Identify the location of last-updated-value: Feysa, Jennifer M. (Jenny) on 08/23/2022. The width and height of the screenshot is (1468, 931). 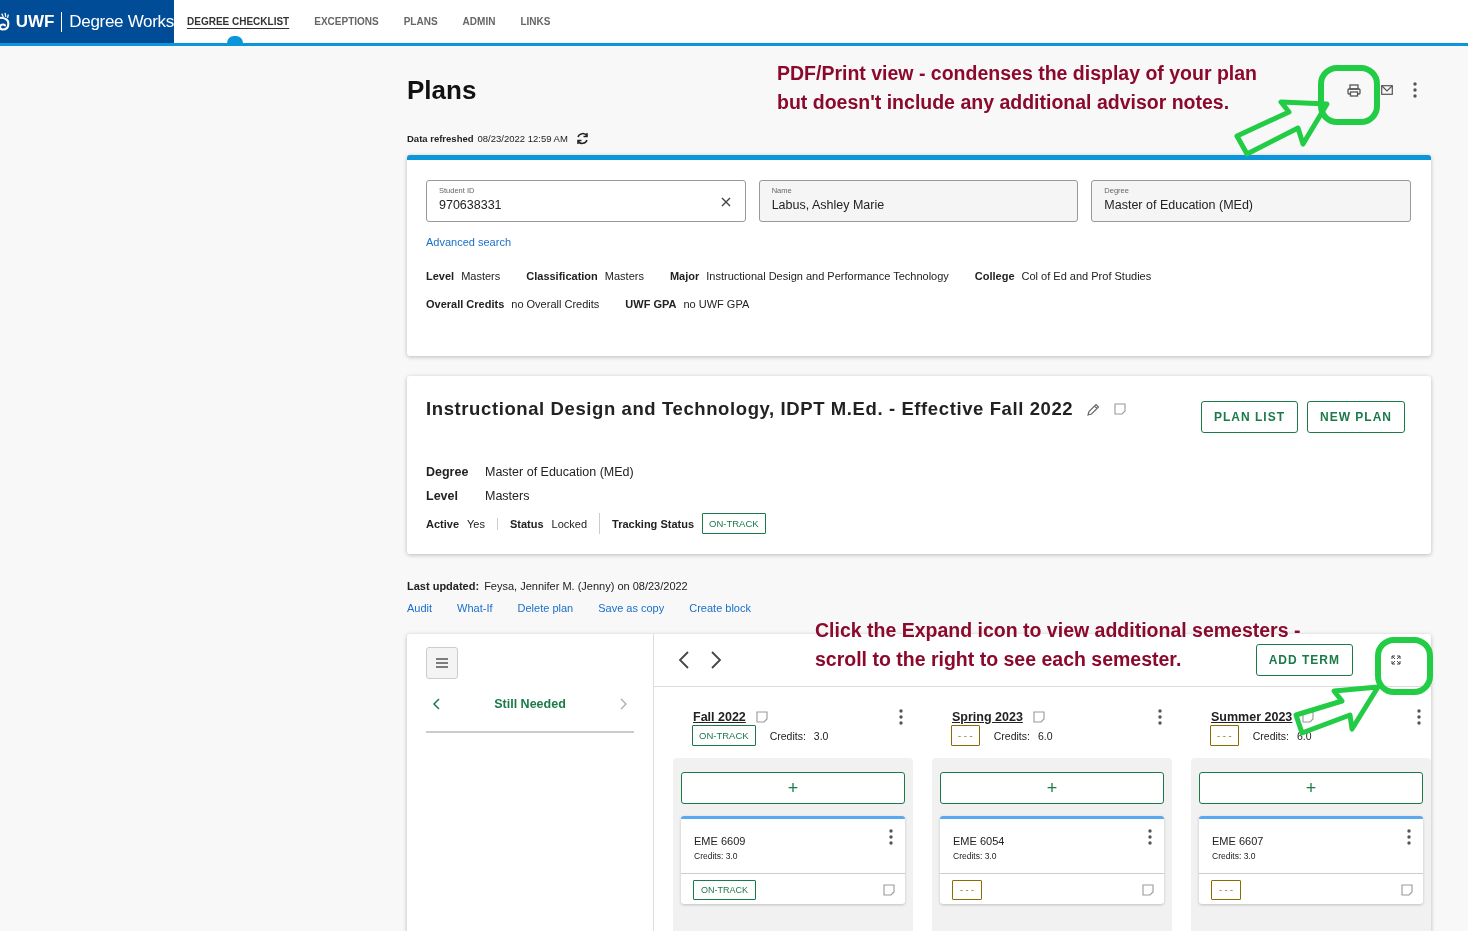
(586, 586).